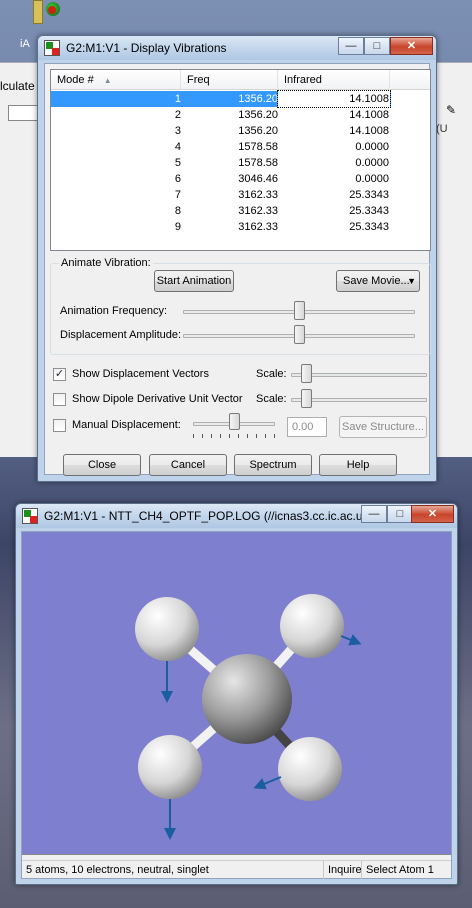  I want to click on manual-displacement-ticks, so click(234, 436).